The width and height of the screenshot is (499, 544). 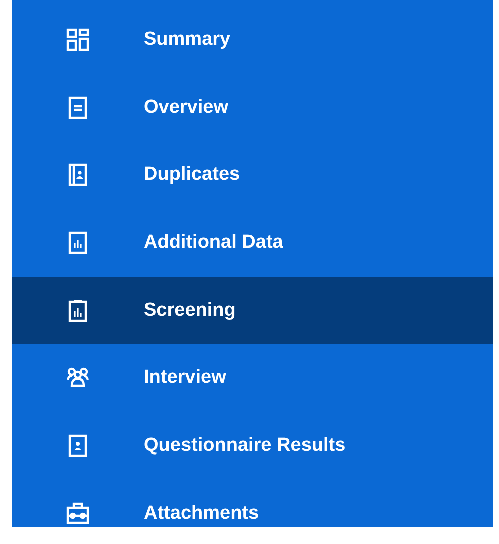 I want to click on grid-icon, so click(x=78, y=40).